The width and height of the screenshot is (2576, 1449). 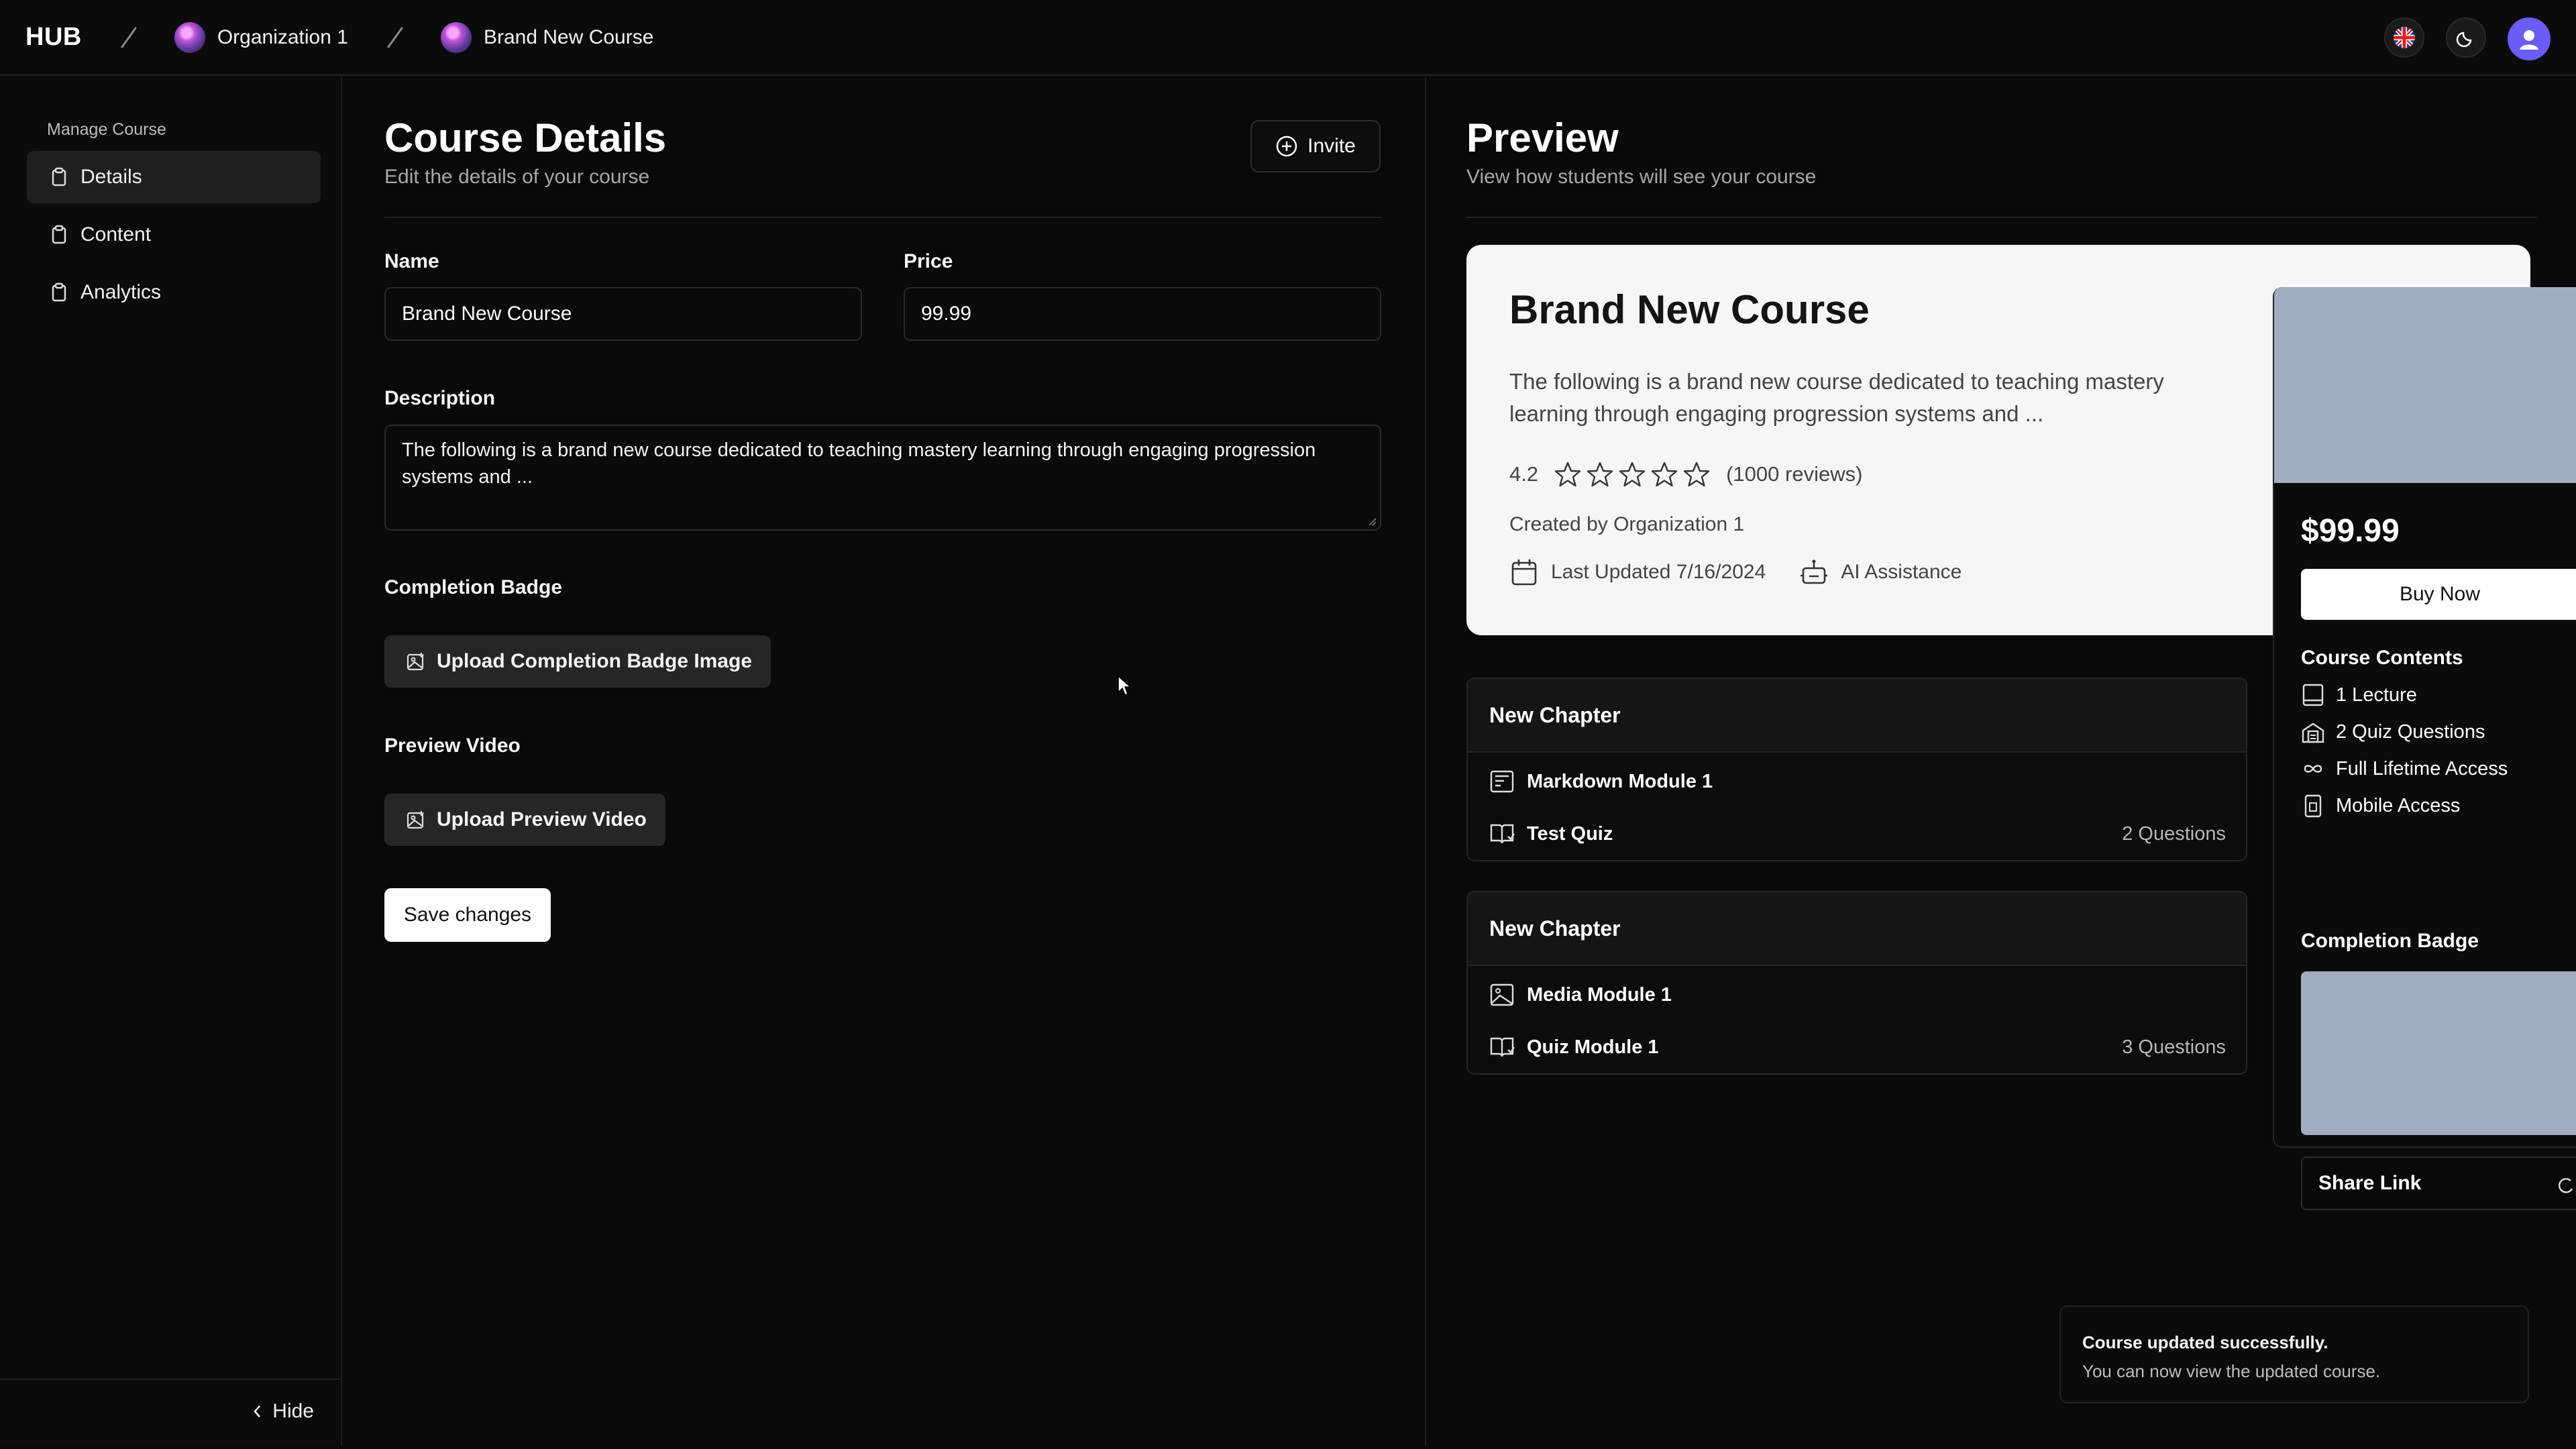 I want to click on hide-label: Hide, so click(x=293, y=1411).